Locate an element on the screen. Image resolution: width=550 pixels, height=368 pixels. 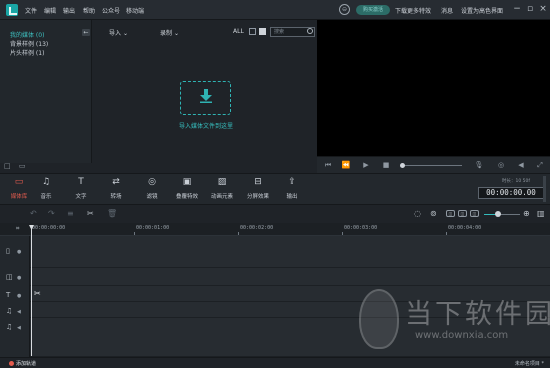
import-label: 导入 is located at coordinates (115, 33).